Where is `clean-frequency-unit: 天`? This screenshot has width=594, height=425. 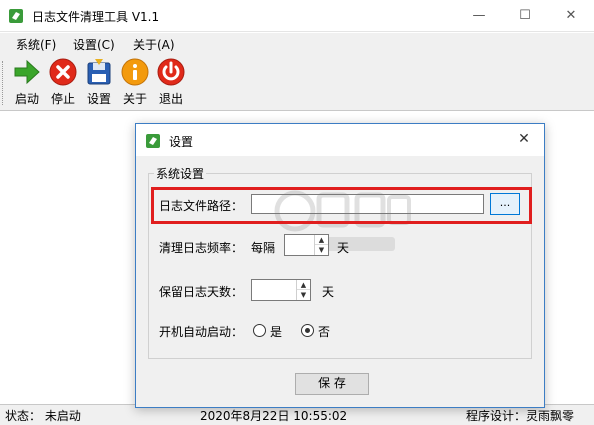 clean-frequency-unit: 天 is located at coordinates (343, 248).